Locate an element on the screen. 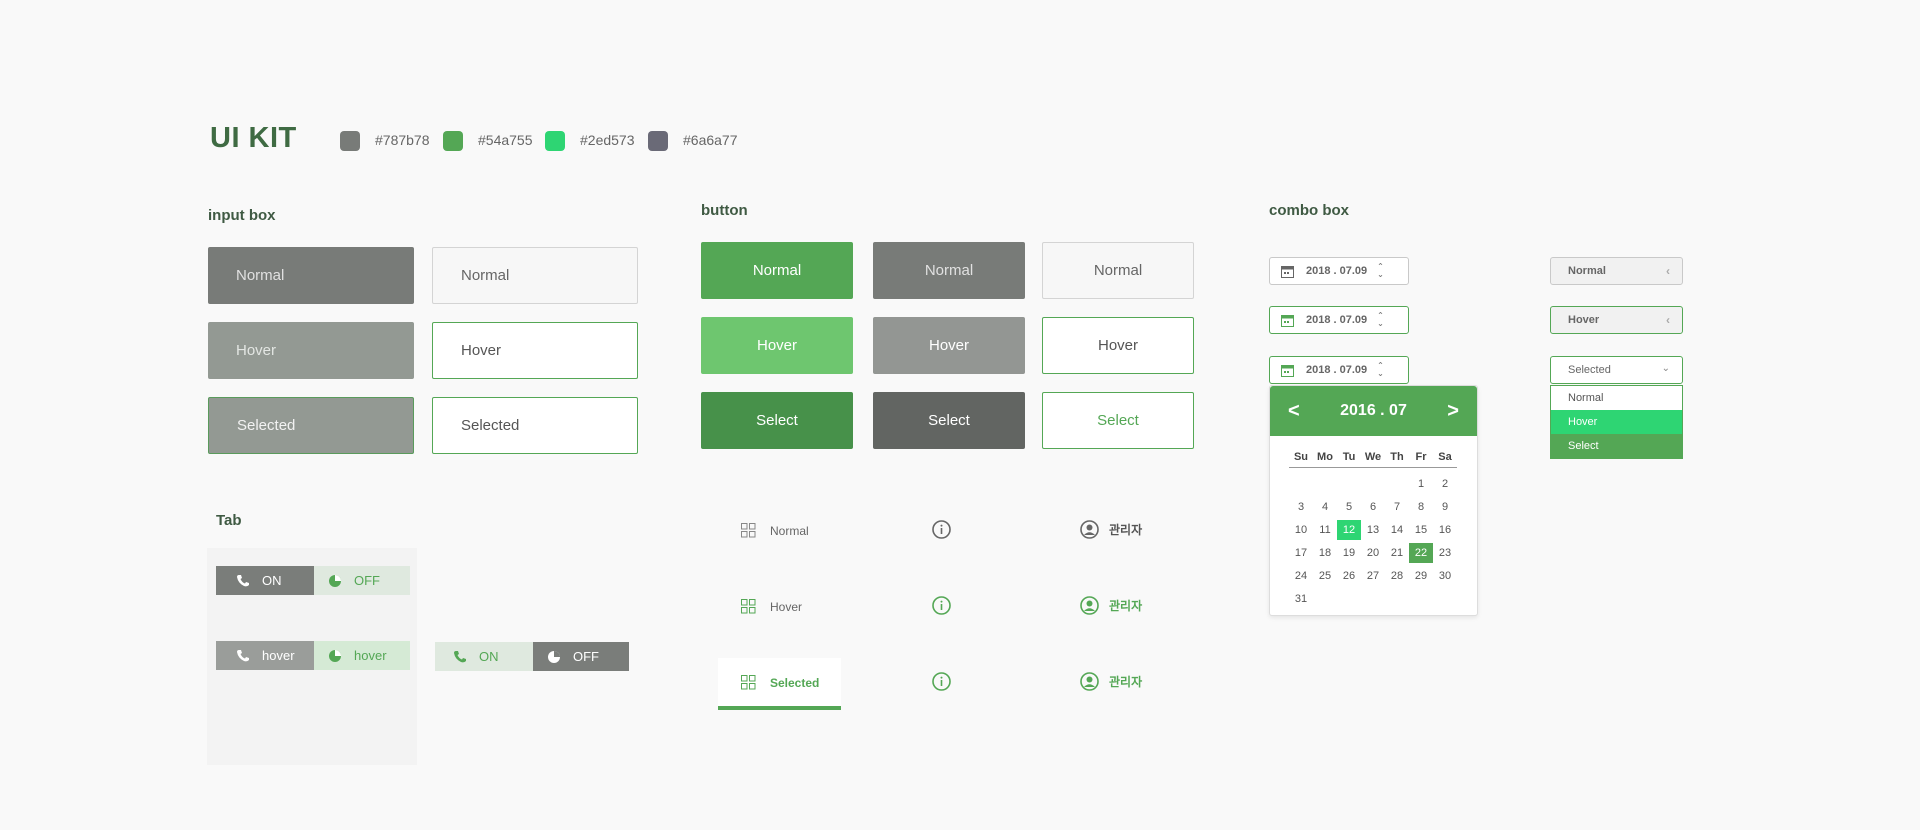  tab-switch-on-hover: hover is located at coordinates (265, 655).